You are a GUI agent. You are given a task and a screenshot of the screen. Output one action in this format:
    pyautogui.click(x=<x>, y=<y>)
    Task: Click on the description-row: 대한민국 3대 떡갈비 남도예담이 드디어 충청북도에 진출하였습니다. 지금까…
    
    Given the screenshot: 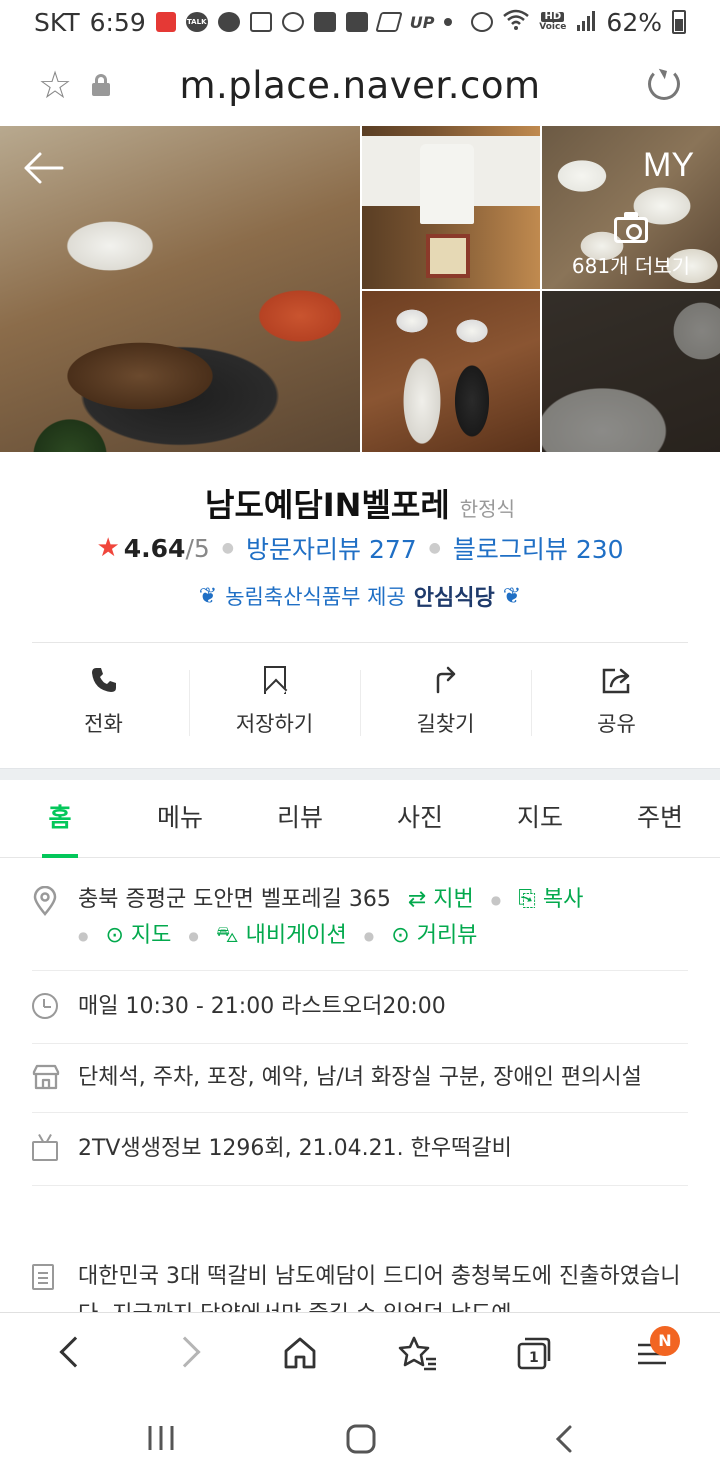 What is the action you would take?
    pyautogui.click(x=360, y=1285)
    